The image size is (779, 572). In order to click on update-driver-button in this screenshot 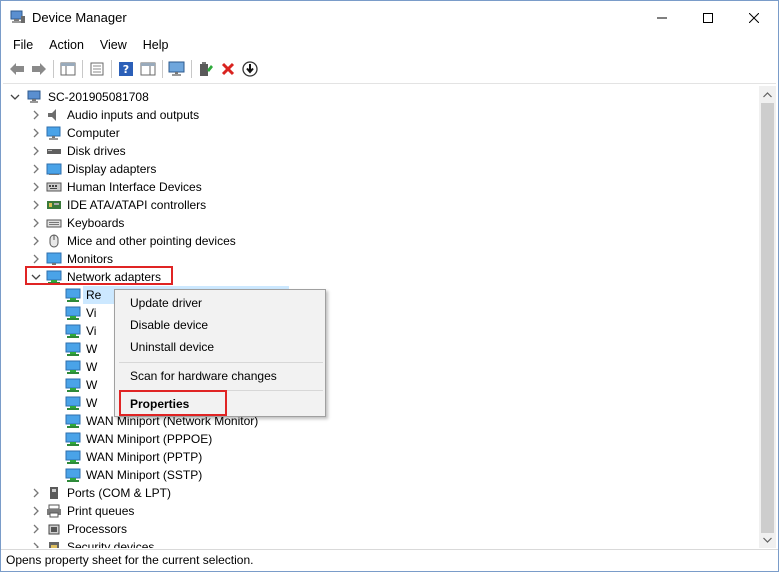, I will do `click(206, 69)`.